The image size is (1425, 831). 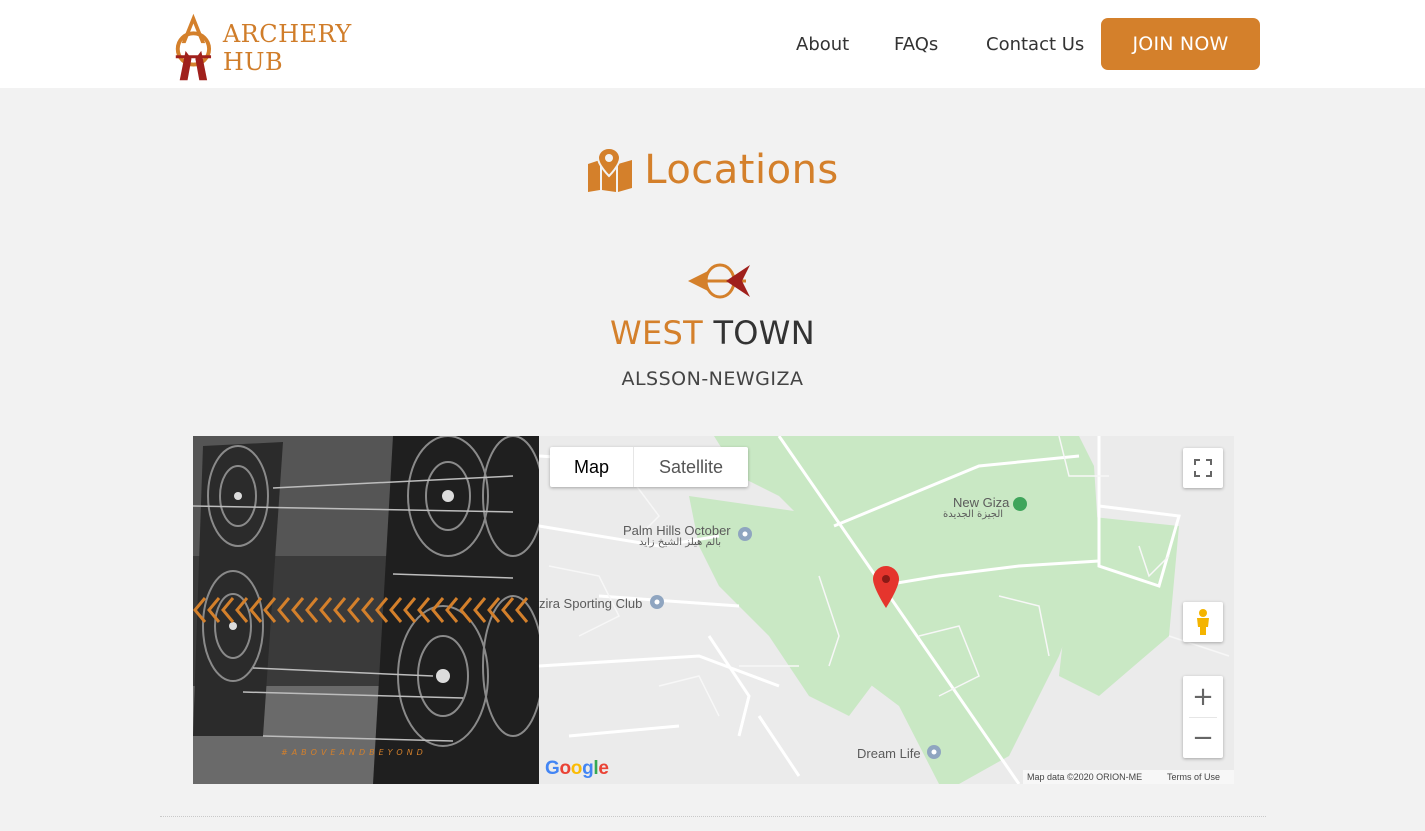 What do you see at coordinates (1180, 44) in the screenshot?
I see `join-now-button: JOIN NOW` at bounding box center [1180, 44].